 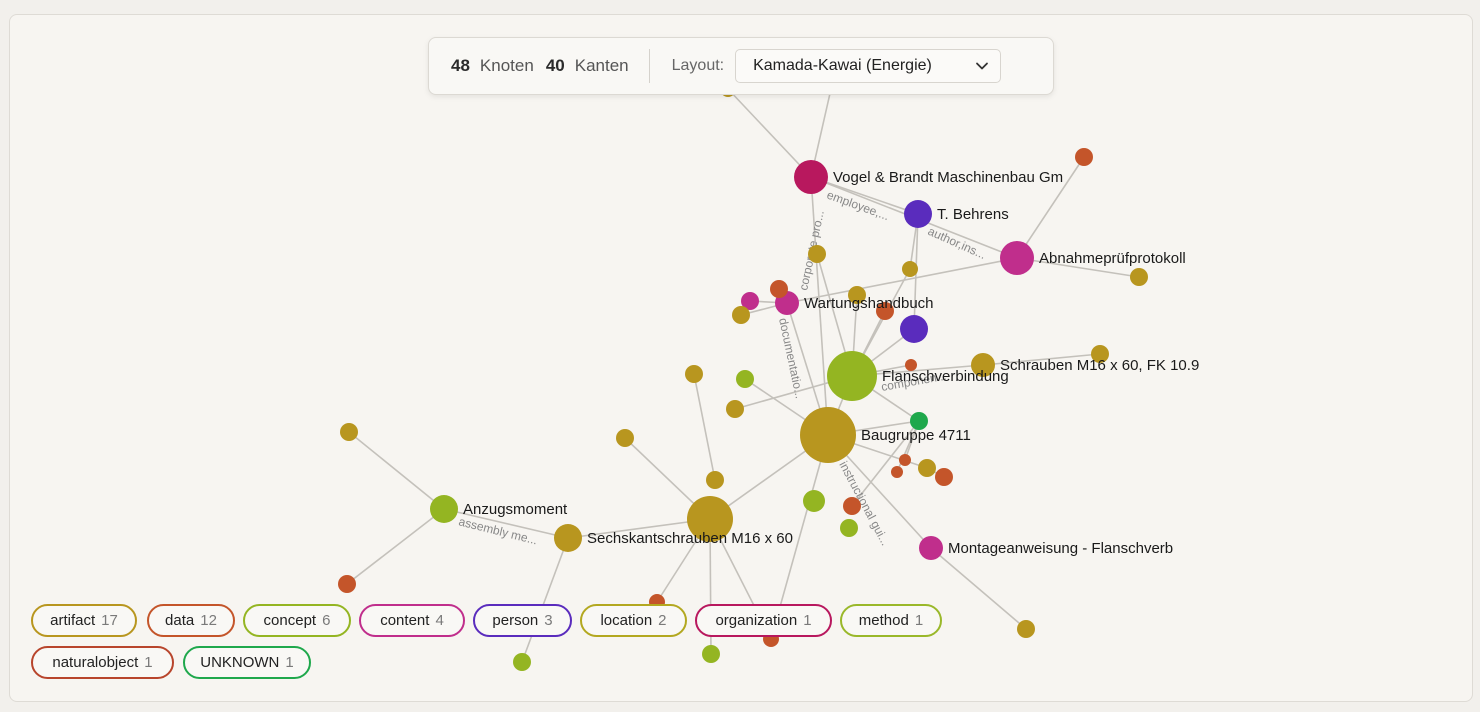 What do you see at coordinates (180, 620) in the screenshot?
I see `legend-label: data` at bounding box center [180, 620].